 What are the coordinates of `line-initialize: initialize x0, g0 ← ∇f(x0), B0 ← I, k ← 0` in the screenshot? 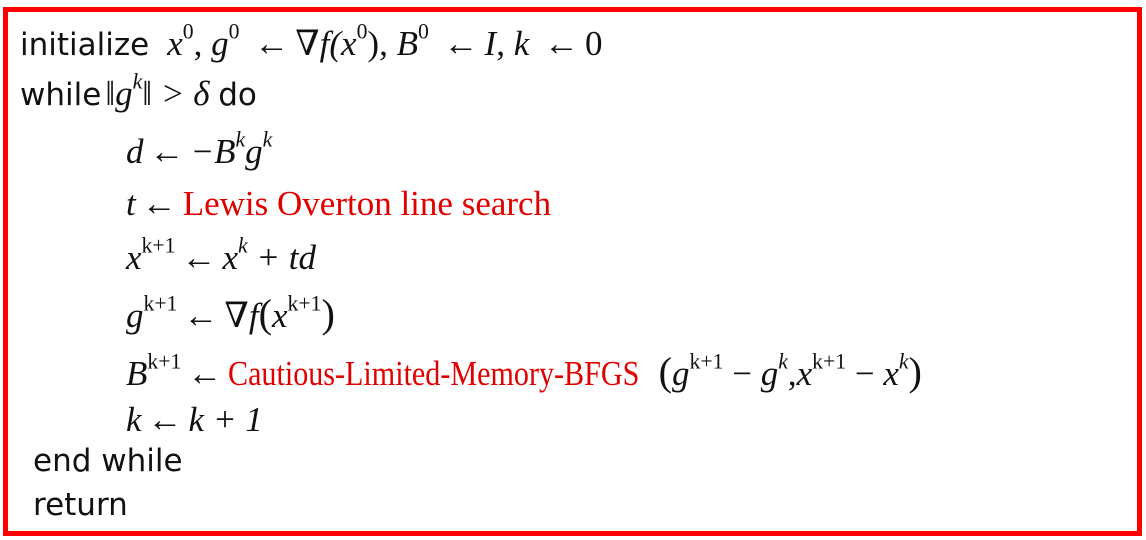 It's located at (311, 42).